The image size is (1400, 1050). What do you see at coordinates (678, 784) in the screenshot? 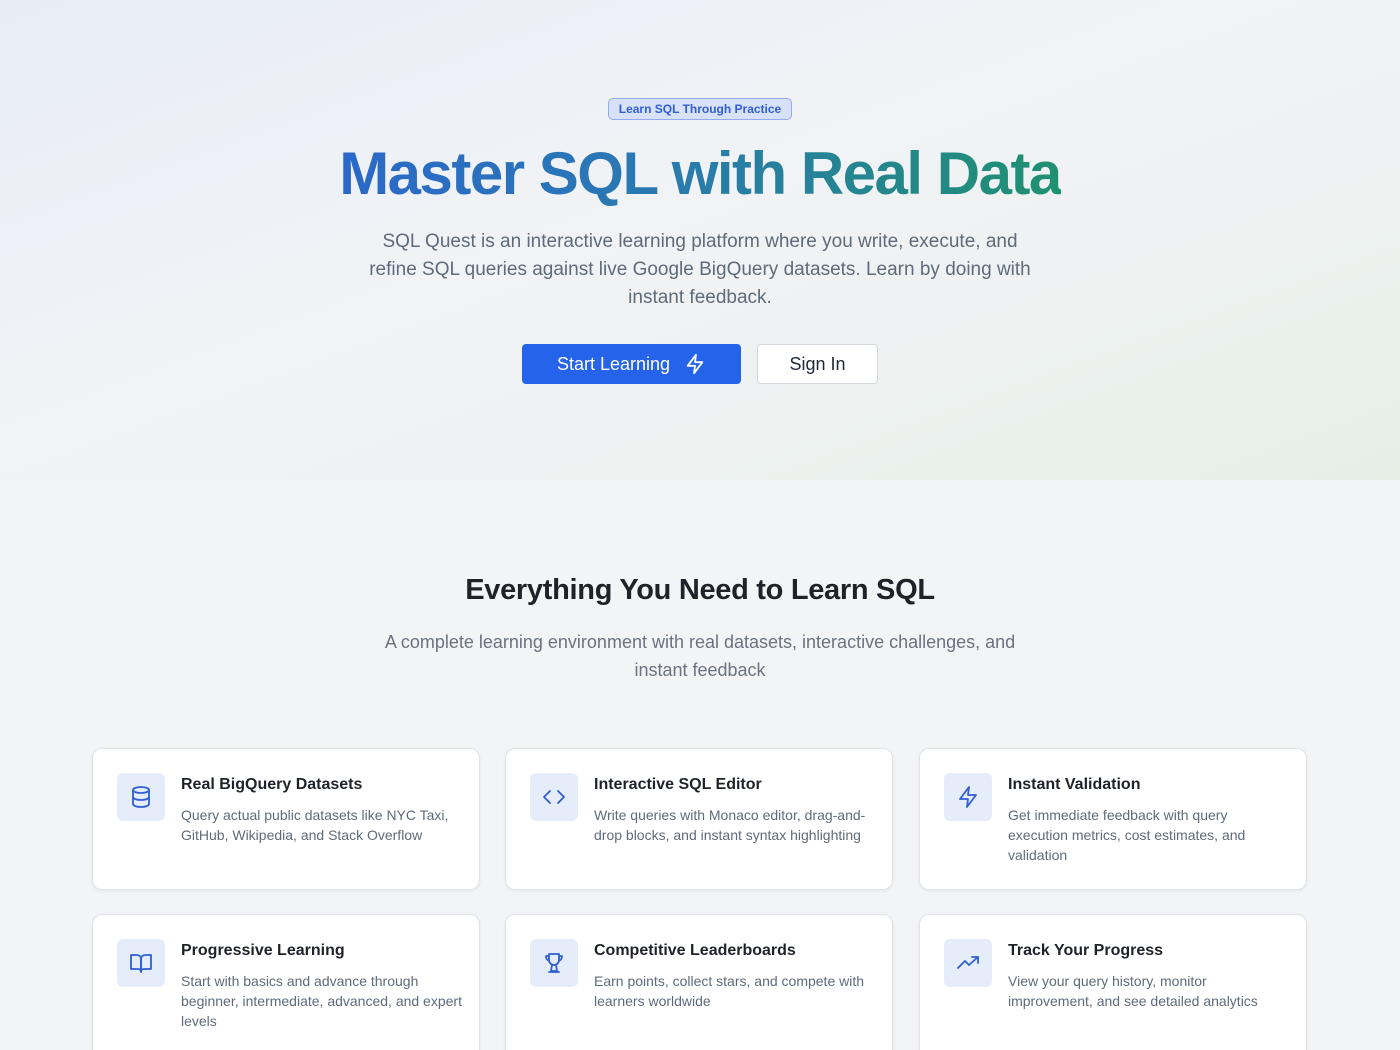
I see `feature-card-title: Interactive SQL Editor` at bounding box center [678, 784].